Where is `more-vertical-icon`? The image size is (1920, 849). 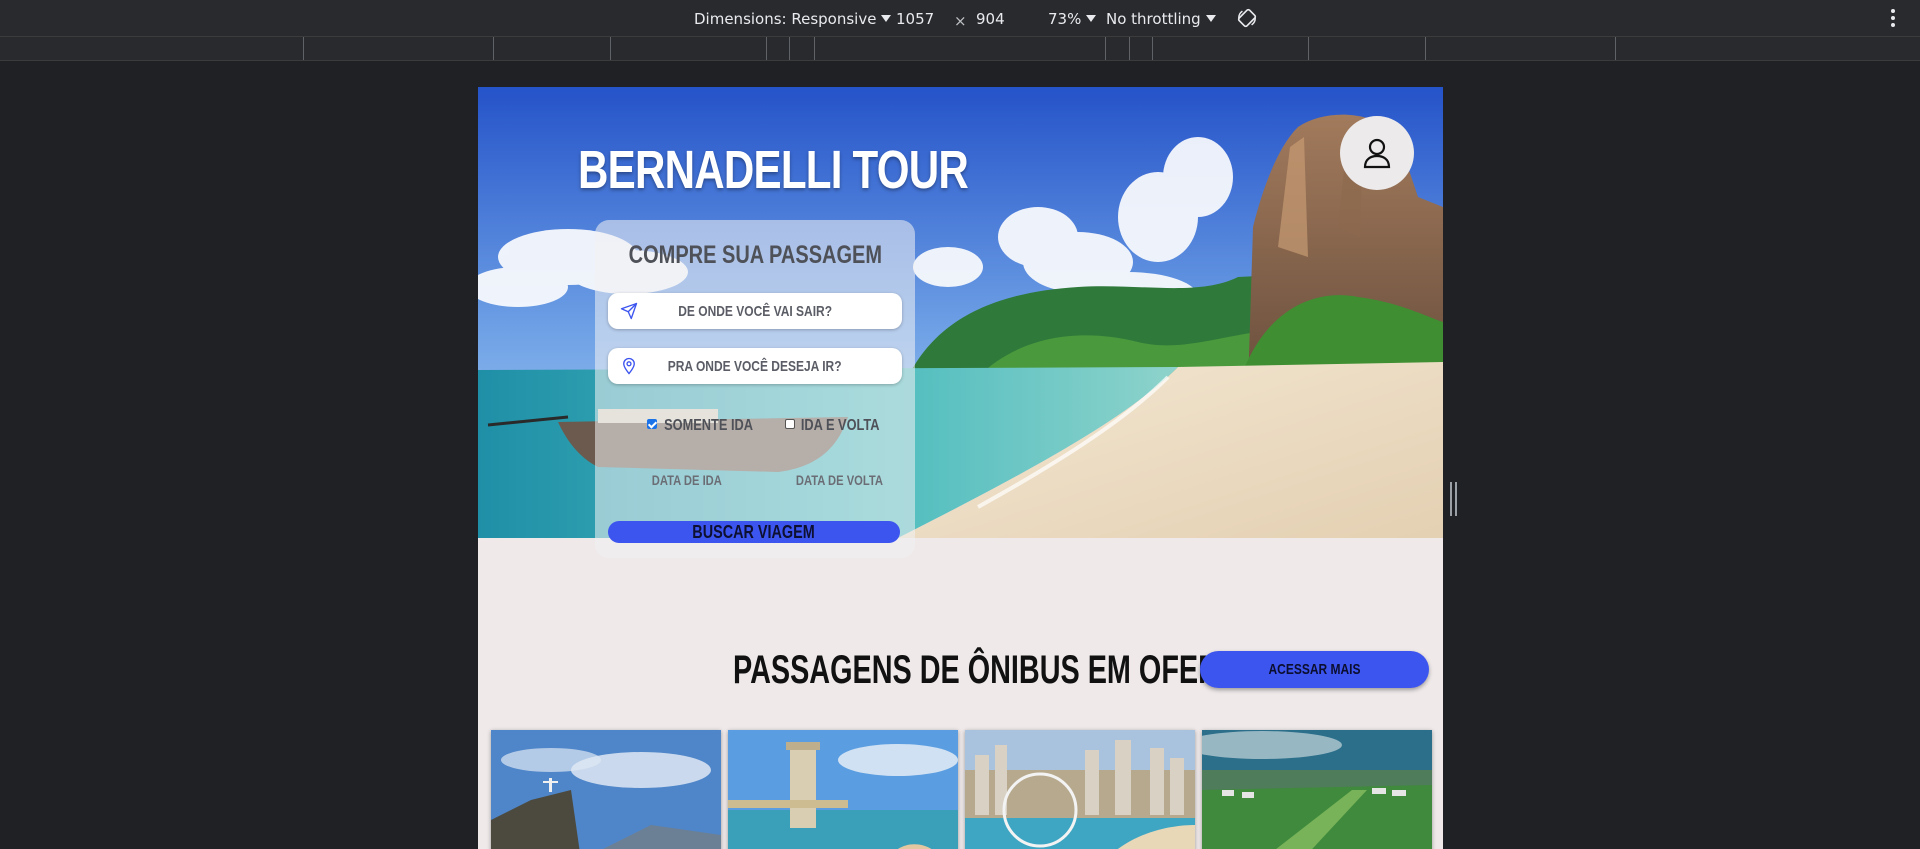 more-vertical-icon is located at coordinates (1893, 19).